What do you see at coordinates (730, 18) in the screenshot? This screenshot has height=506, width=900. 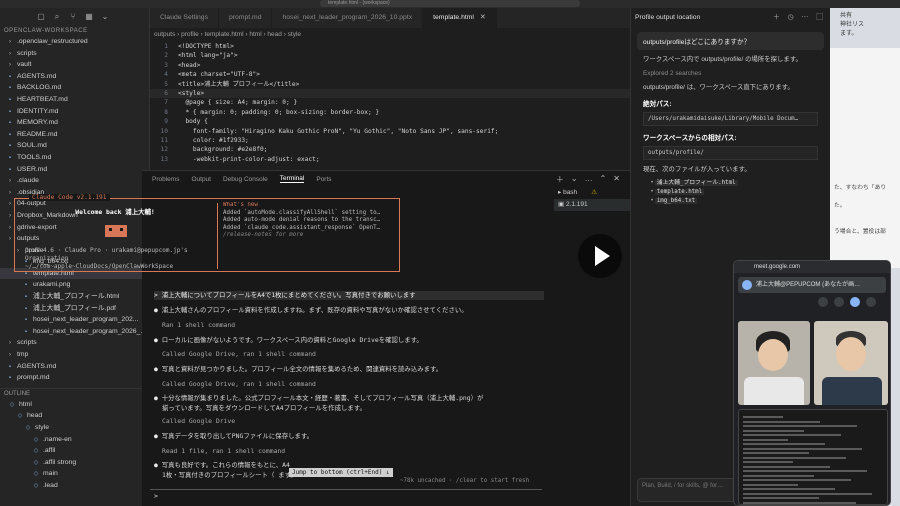 I see `chat-header: Profile output location ＋ ◷ ⋯ ▢` at bounding box center [730, 18].